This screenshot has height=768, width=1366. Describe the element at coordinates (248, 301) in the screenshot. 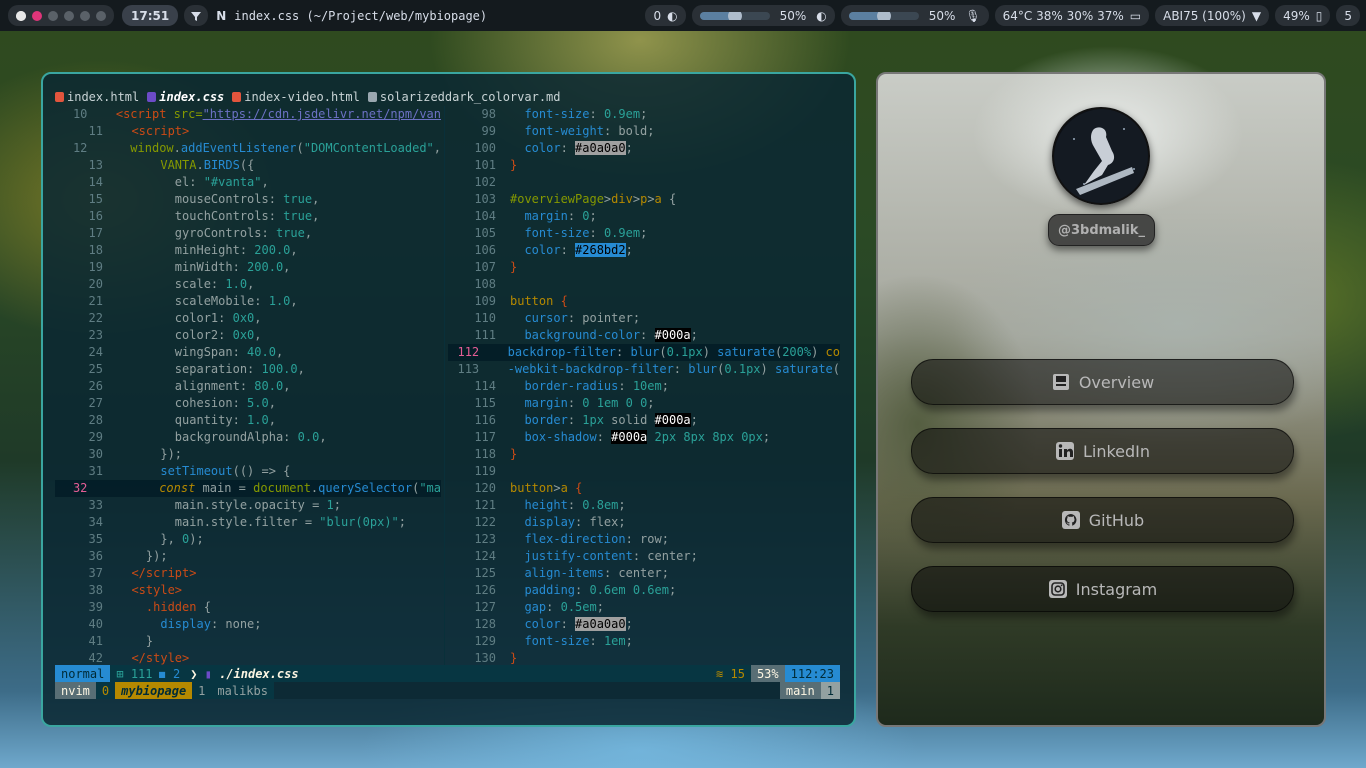

I see `code-line: 21 scaleMobile: 1.0,` at that location.